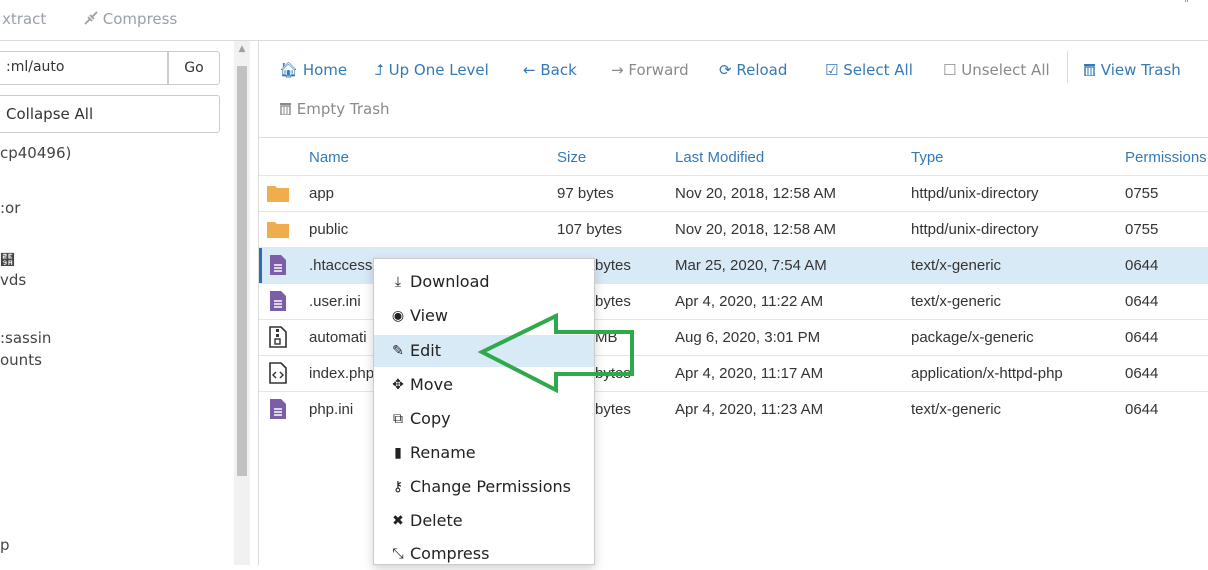 The image size is (1208, 570). I want to click on file-name: .user.ini, so click(335, 301).